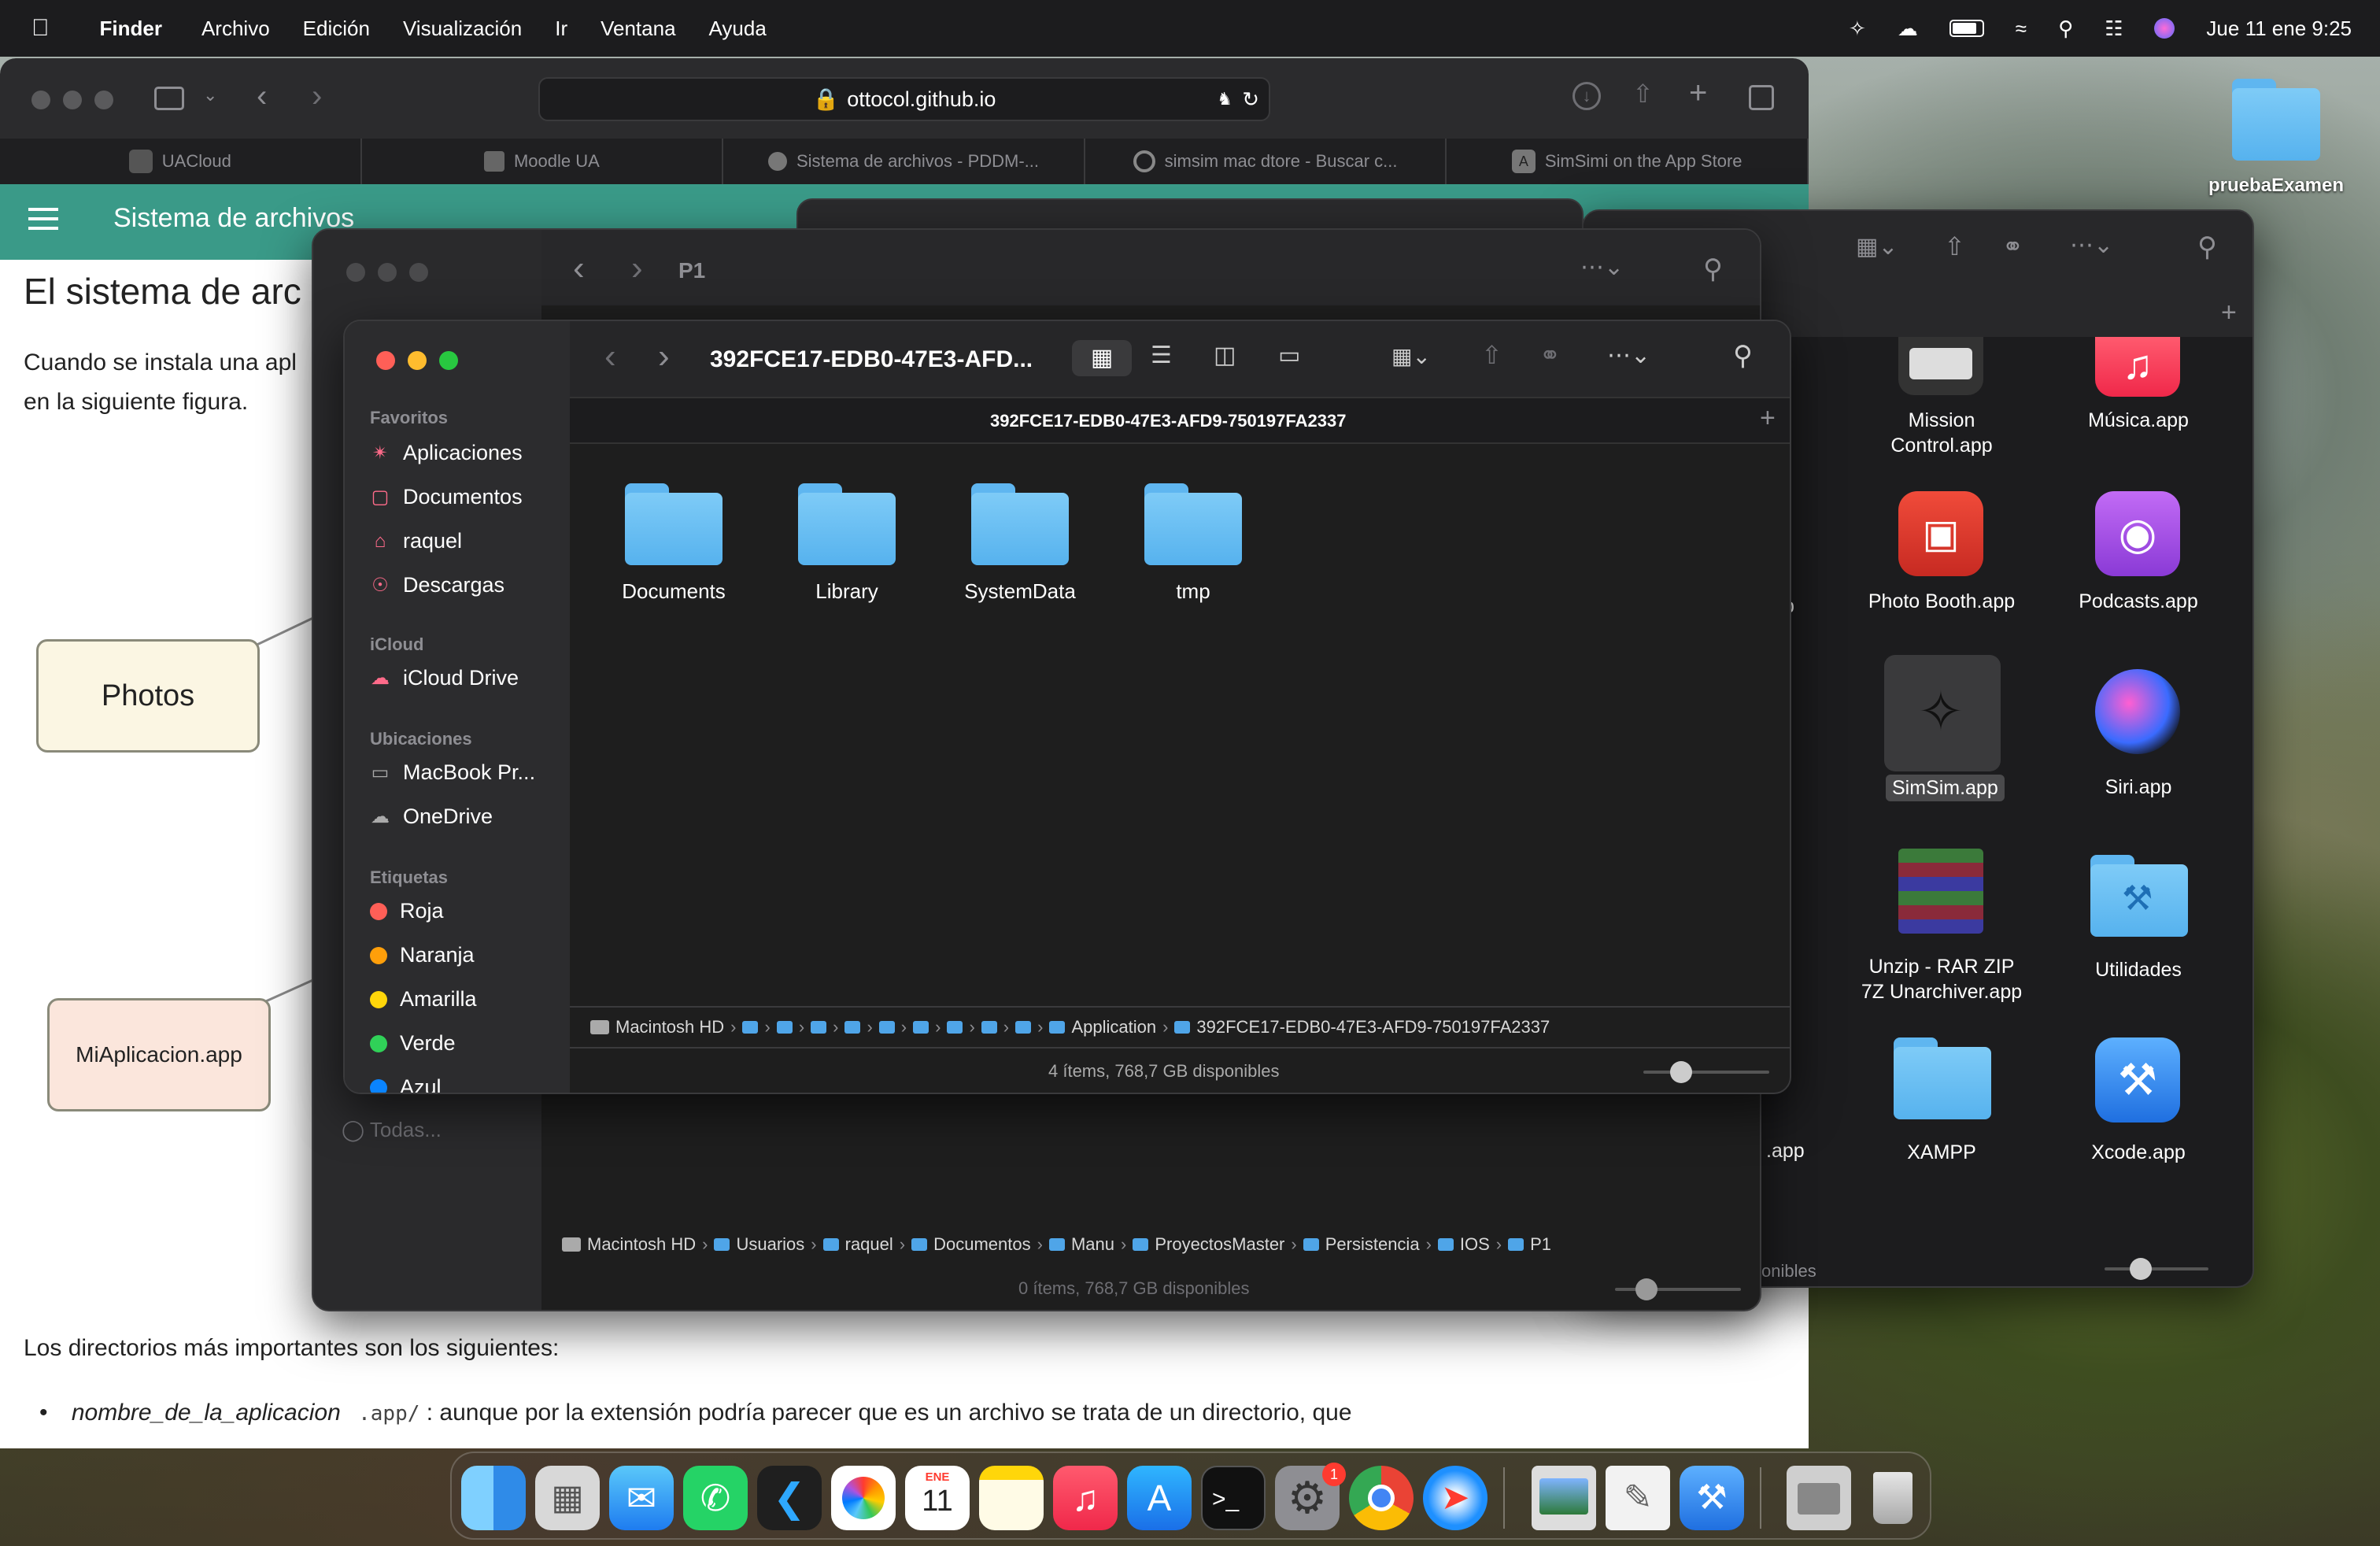 The height and width of the screenshot is (1546, 2380). I want to click on textedit-icon: ✎, so click(1638, 1498).